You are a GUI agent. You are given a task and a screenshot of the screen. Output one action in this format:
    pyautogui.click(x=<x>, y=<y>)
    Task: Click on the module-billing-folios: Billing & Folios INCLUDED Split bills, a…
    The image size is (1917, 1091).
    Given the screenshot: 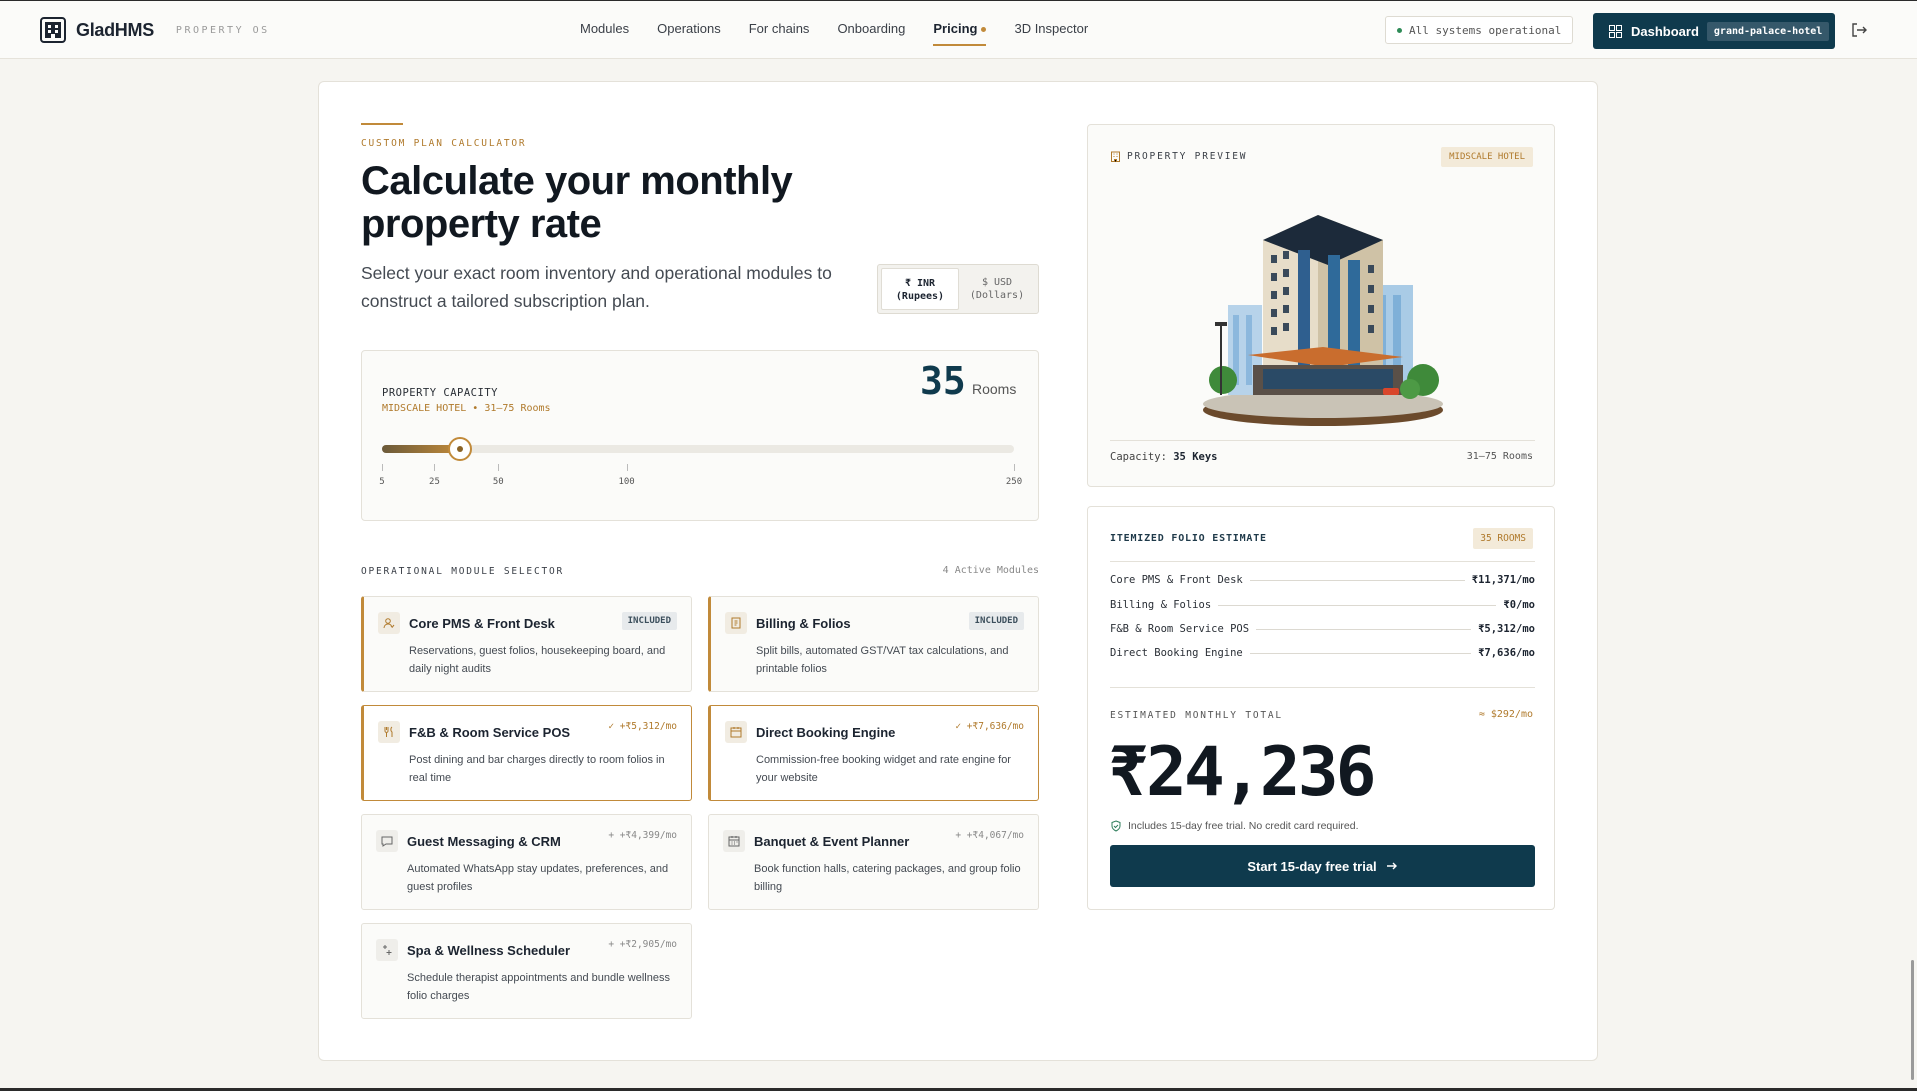 What is the action you would take?
    pyautogui.click(x=873, y=644)
    